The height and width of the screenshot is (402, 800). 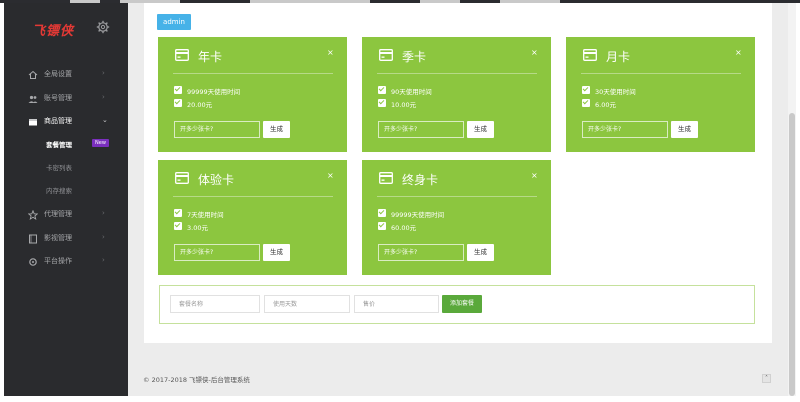 What do you see at coordinates (200, 105) in the screenshot?
I see `card-price: 20.00元` at bounding box center [200, 105].